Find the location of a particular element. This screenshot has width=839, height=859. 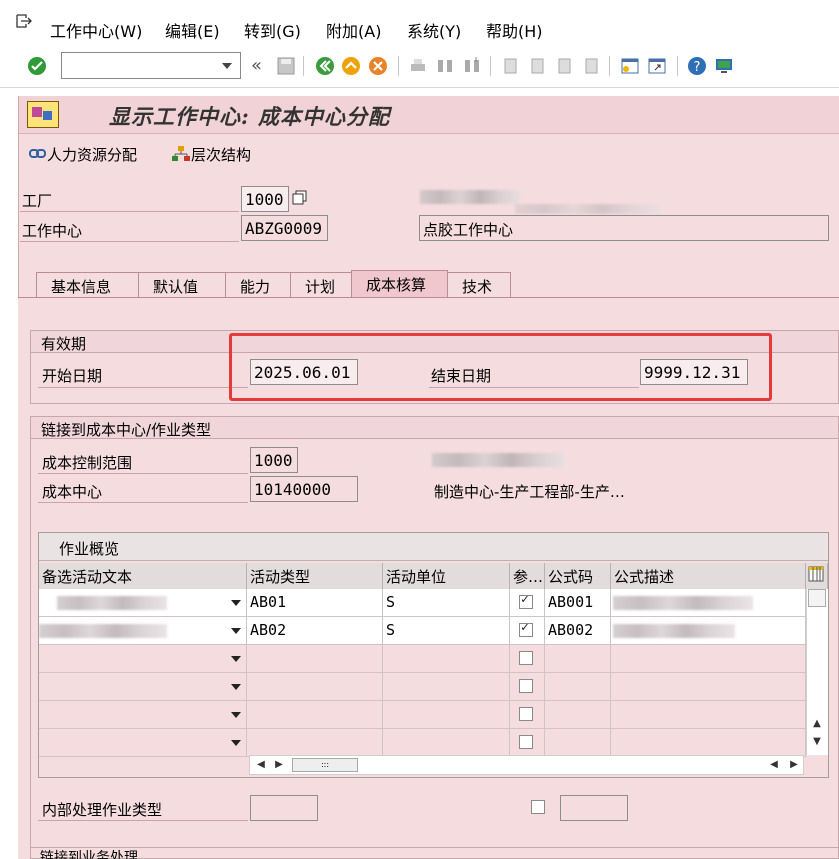

save-icon is located at coordinates (286, 66).